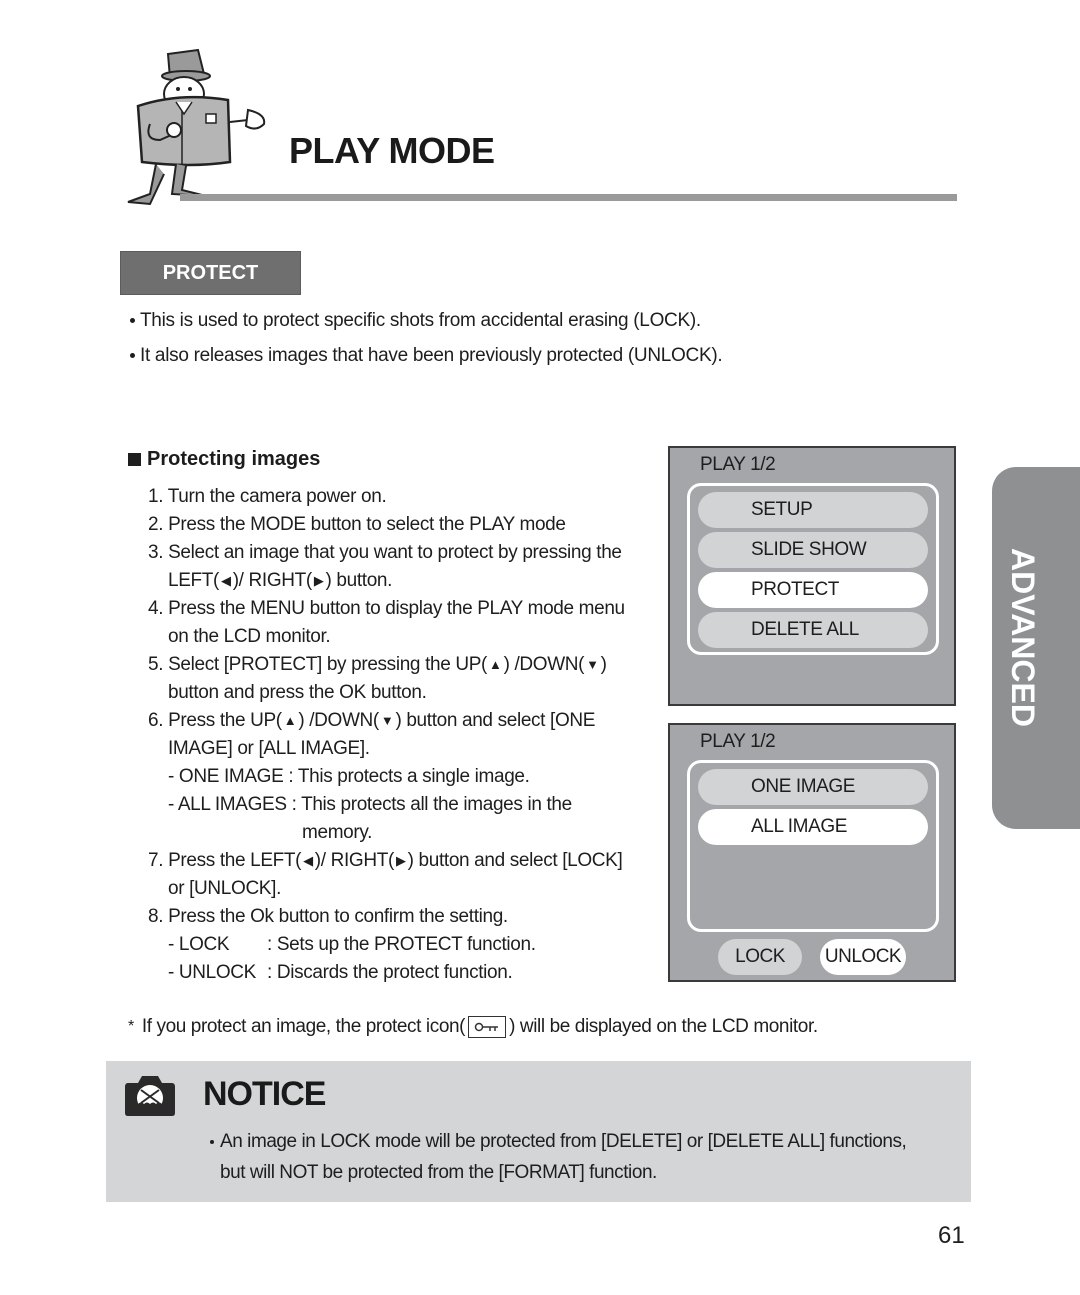 The width and height of the screenshot is (1080, 1295). Describe the element at coordinates (269, 748) in the screenshot. I see `step-6-cont: IMAGE] or [ALL IMAGE].` at that location.